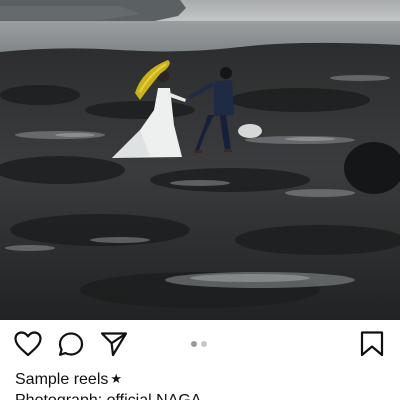  What do you see at coordinates (204, 344) in the screenshot?
I see `carousel-dot` at bounding box center [204, 344].